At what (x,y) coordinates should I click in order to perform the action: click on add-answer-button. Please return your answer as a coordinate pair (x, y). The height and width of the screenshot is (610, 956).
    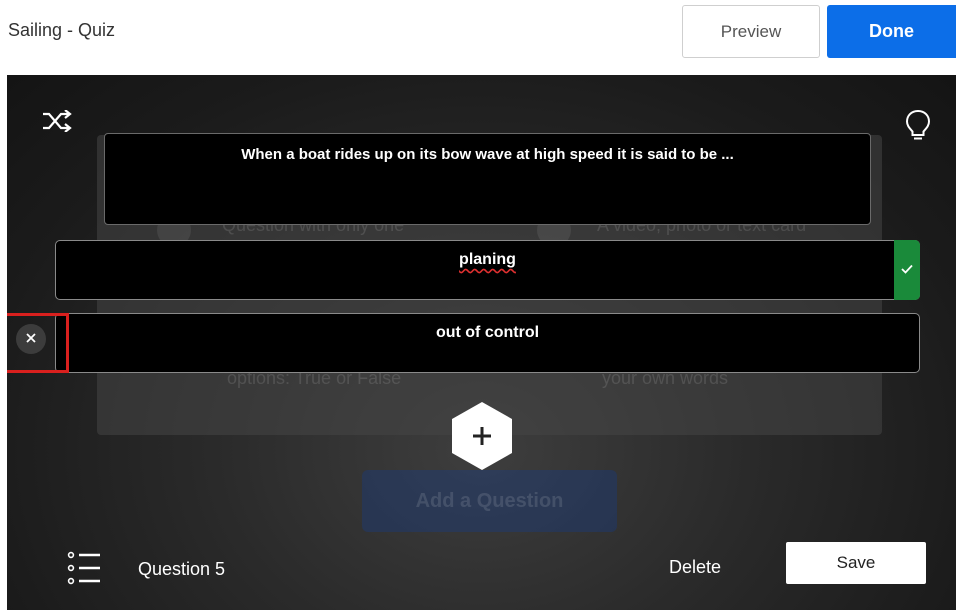
    Looking at the image, I should click on (482, 436).